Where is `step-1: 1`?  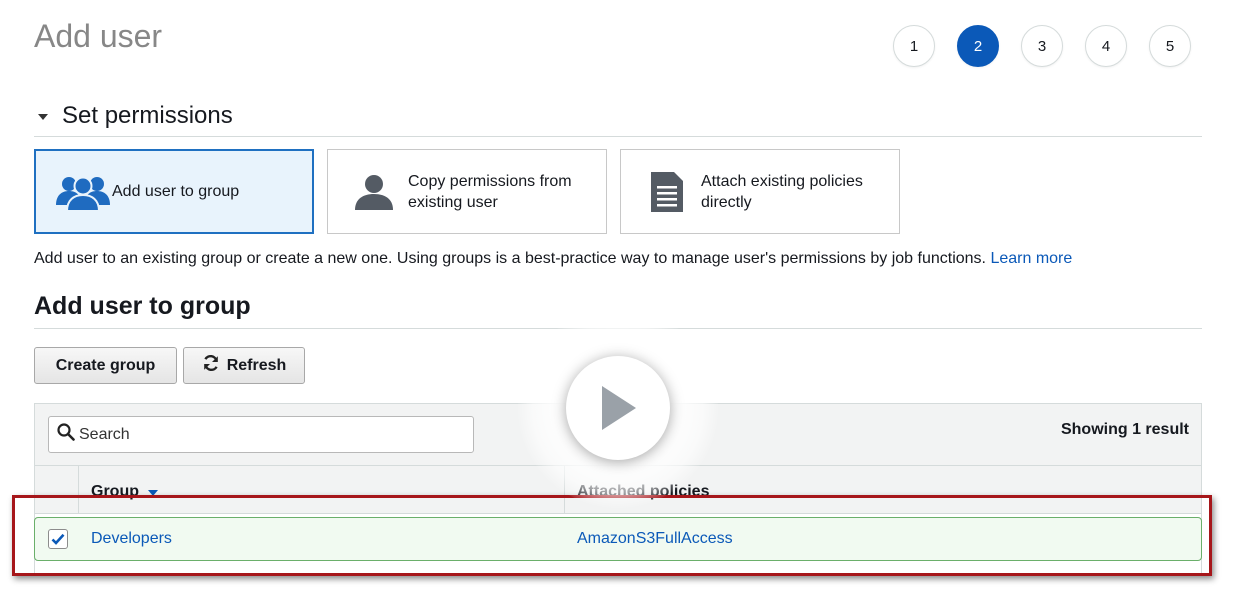 step-1: 1 is located at coordinates (914, 46).